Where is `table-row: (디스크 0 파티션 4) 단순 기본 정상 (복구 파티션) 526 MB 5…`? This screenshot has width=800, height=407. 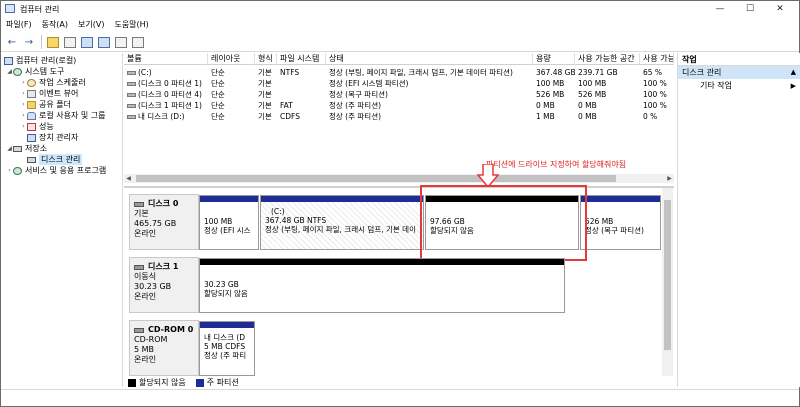
table-row: (디스크 0 파티션 4) 단순 기본 정상 (복구 파티션) 526 MB 5… is located at coordinates (399, 94).